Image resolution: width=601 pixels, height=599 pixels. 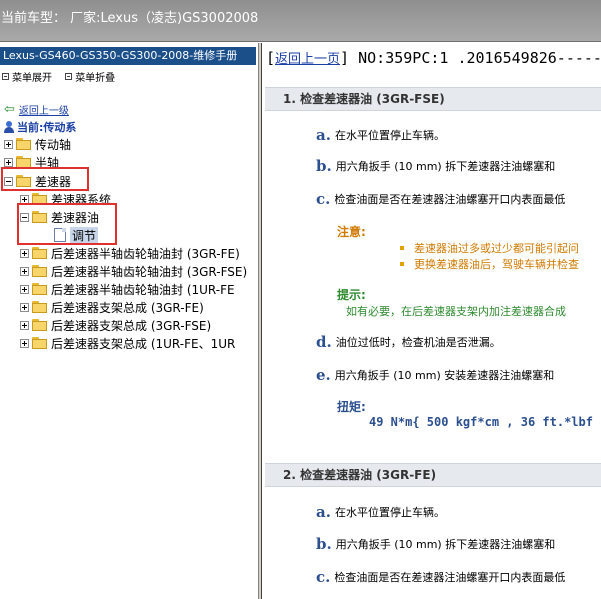 I want to click on notice-item-1: 差速器油过多或过少都可能引起问, so click(x=489, y=248).